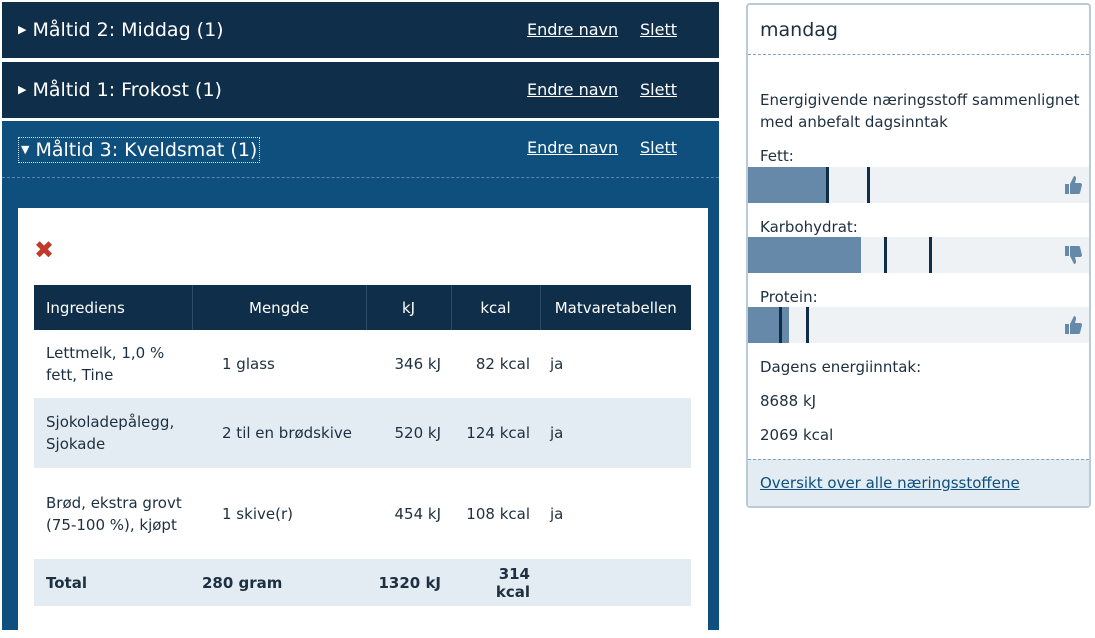  I want to click on meal-header-frokost: ▶ Måltid 1: Frokost (1) Endre navn Slett, so click(360, 90).